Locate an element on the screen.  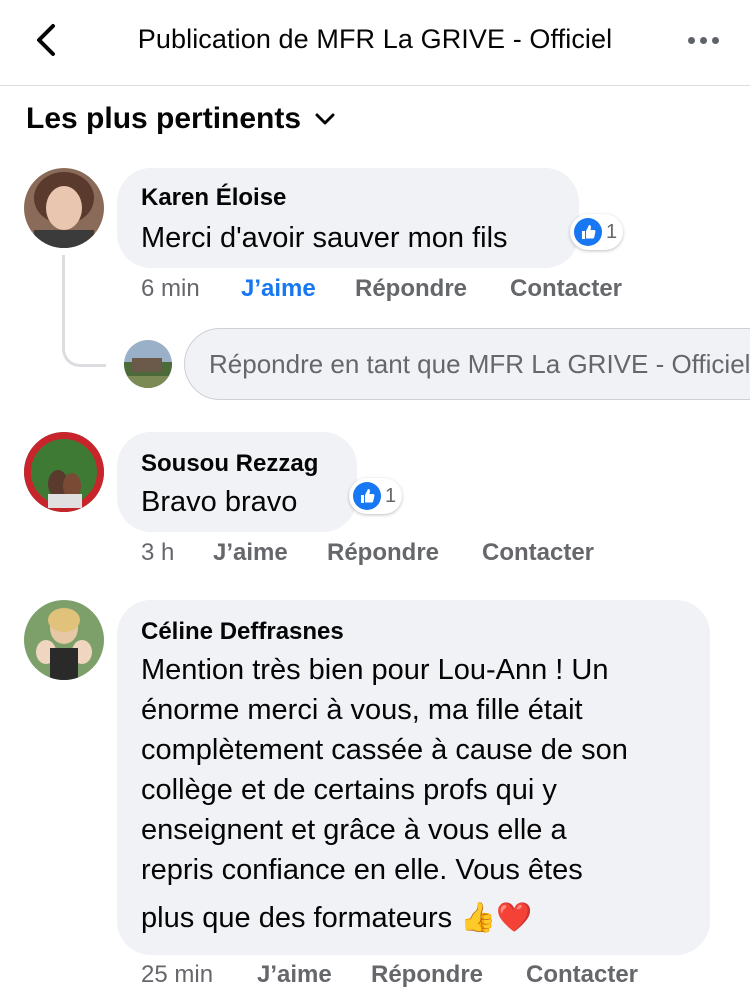
sort-dropdown: Les plus pertinents is located at coordinates (180, 119).